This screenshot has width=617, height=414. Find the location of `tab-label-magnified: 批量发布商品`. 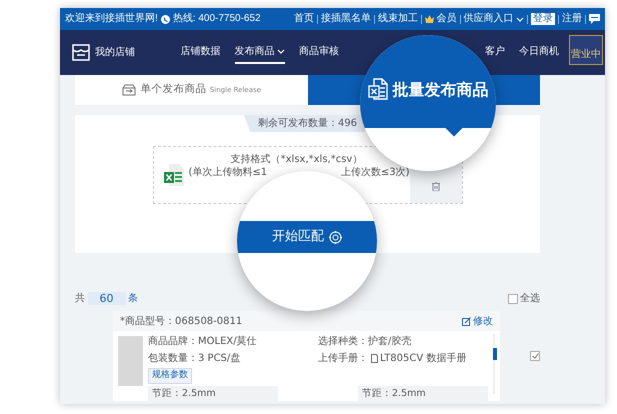

tab-label-magnified: 批量发布商品 is located at coordinates (440, 90).